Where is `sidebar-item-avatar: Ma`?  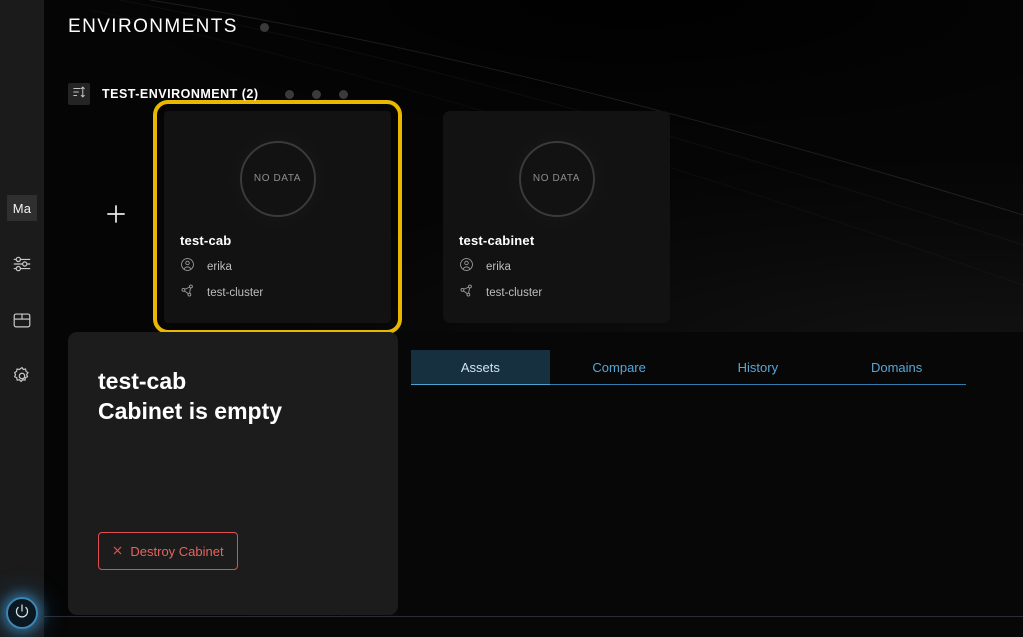
sidebar-item-avatar: Ma is located at coordinates (22, 208).